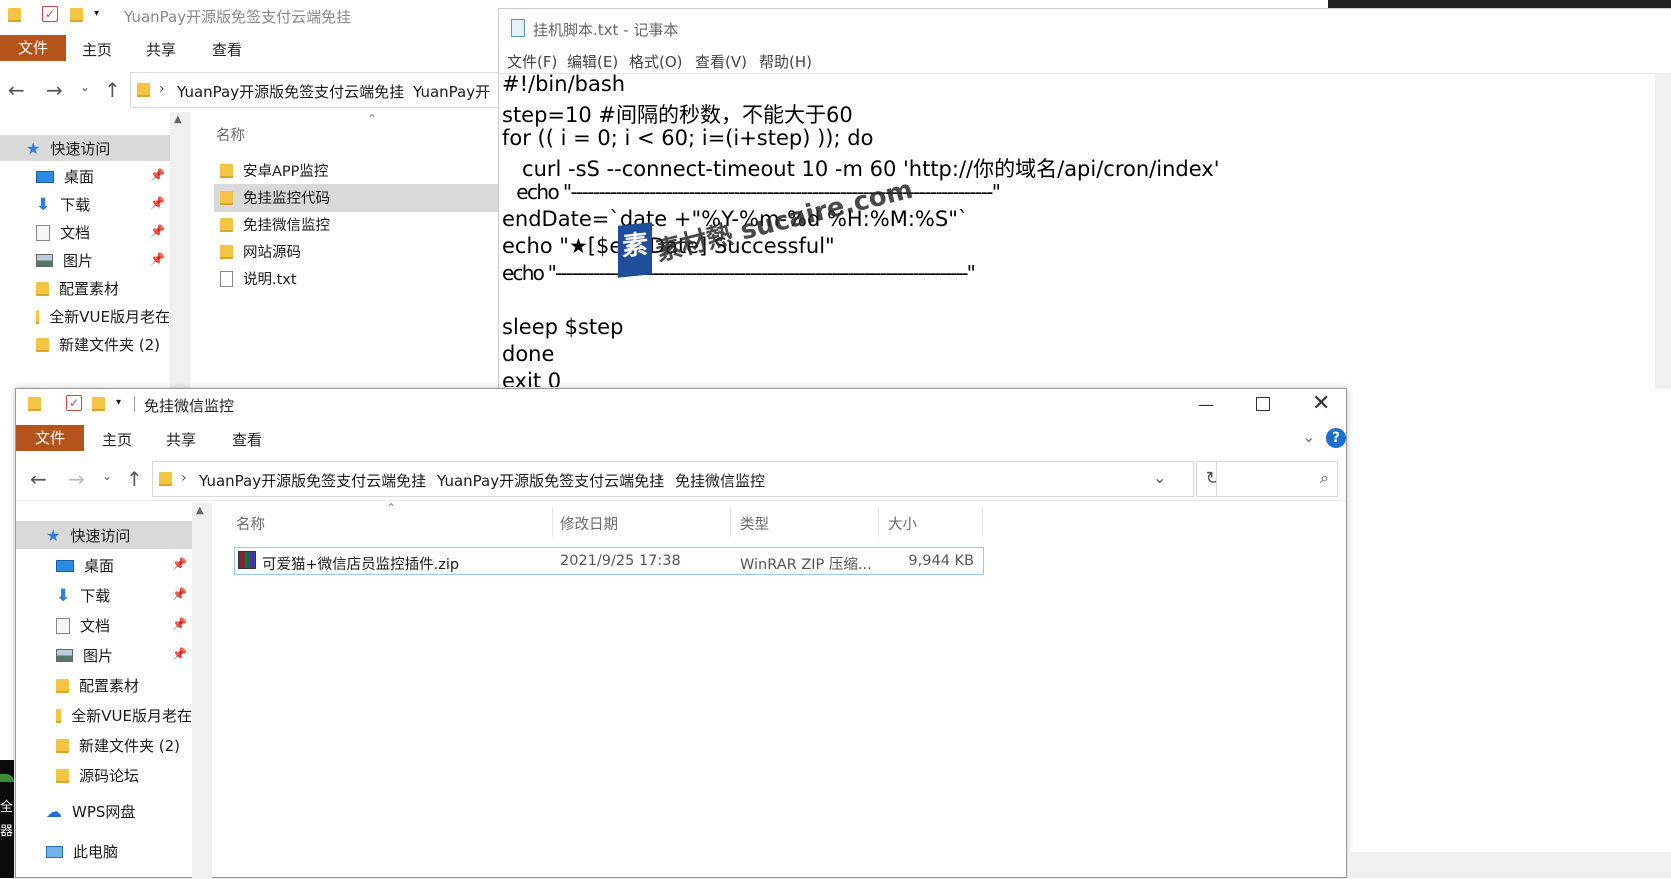 The height and width of the screenshot is (879, 1671). Describe the element at coordinates (82, 851) in the screenshot. I see `sidebar-item-this-pc: 此电脑` at that location.